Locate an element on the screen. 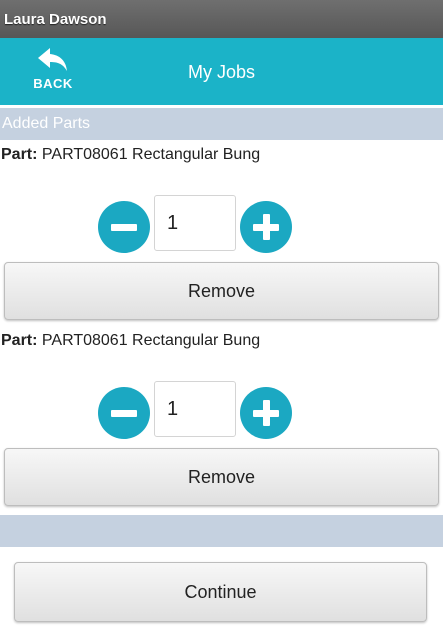 This screenshot has height=640, width=443. continue-button: Continue is located at coordinates (220, 592).